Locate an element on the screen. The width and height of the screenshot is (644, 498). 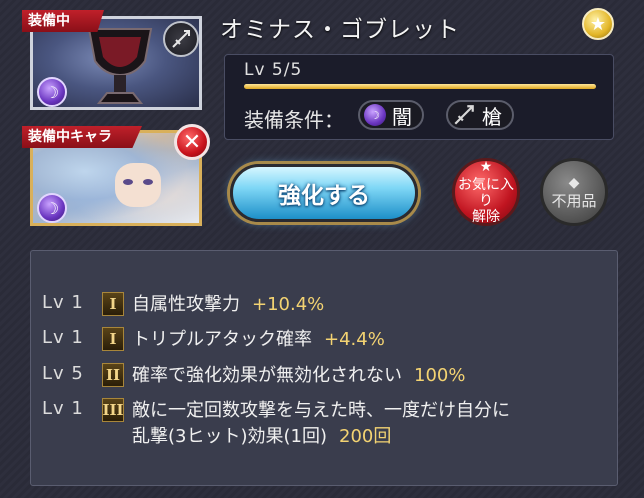
skill-name: 確率で強化効果が無効化されない 100% is located at coordinates (299, 375).